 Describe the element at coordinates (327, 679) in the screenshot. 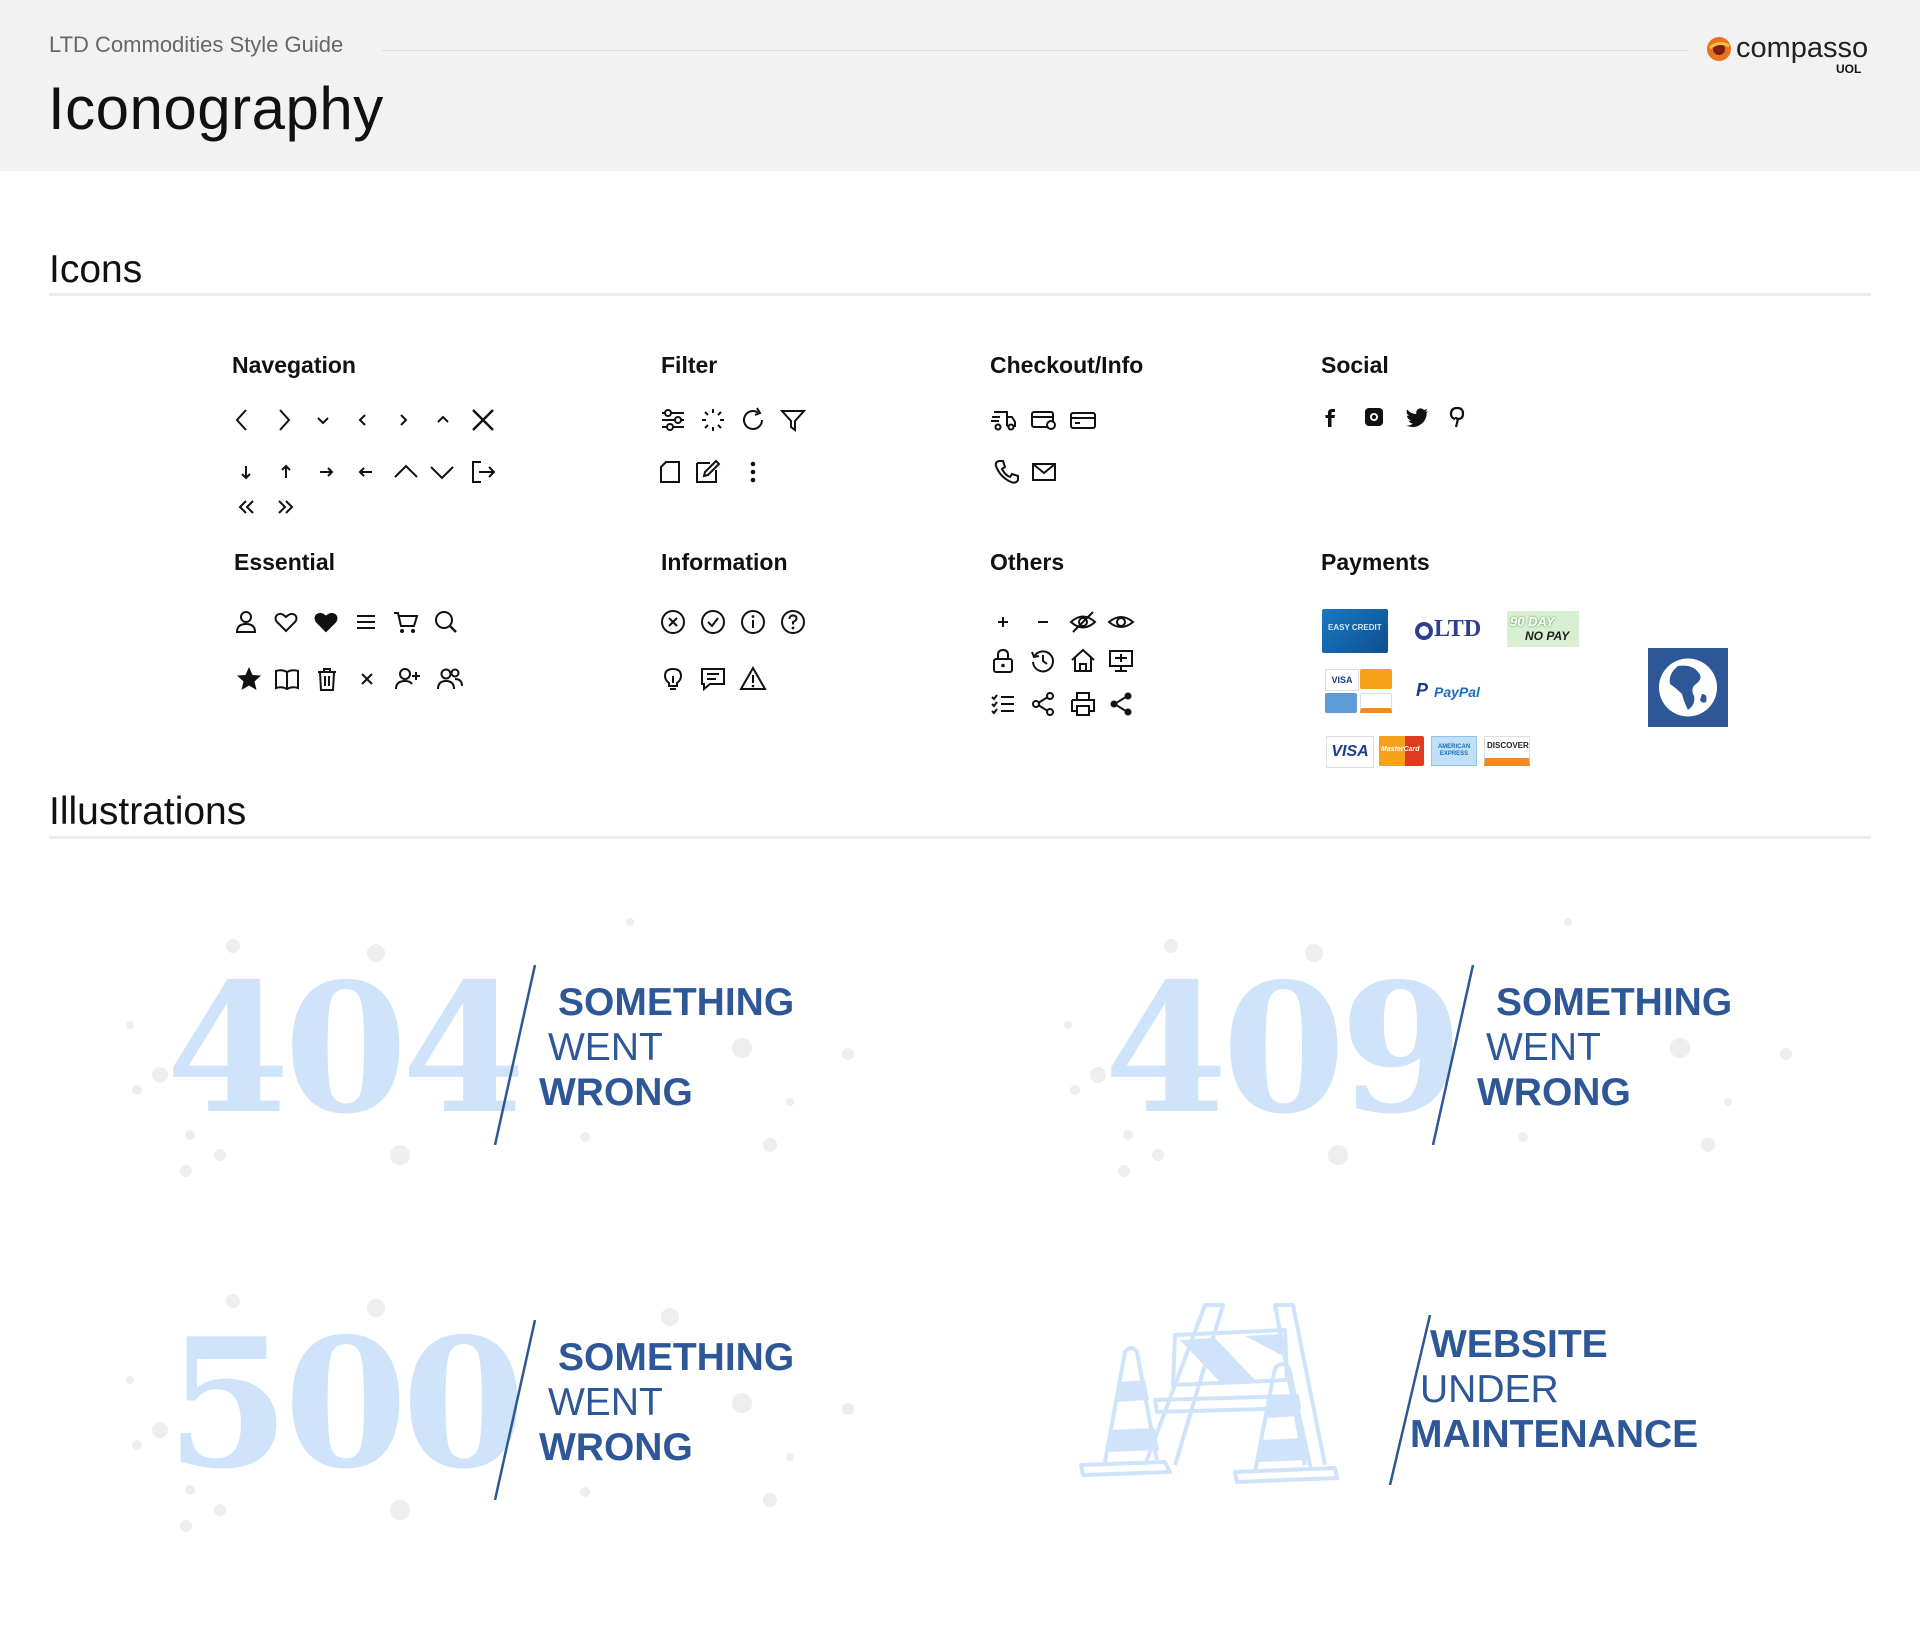

I see `trash-icon` at that location.